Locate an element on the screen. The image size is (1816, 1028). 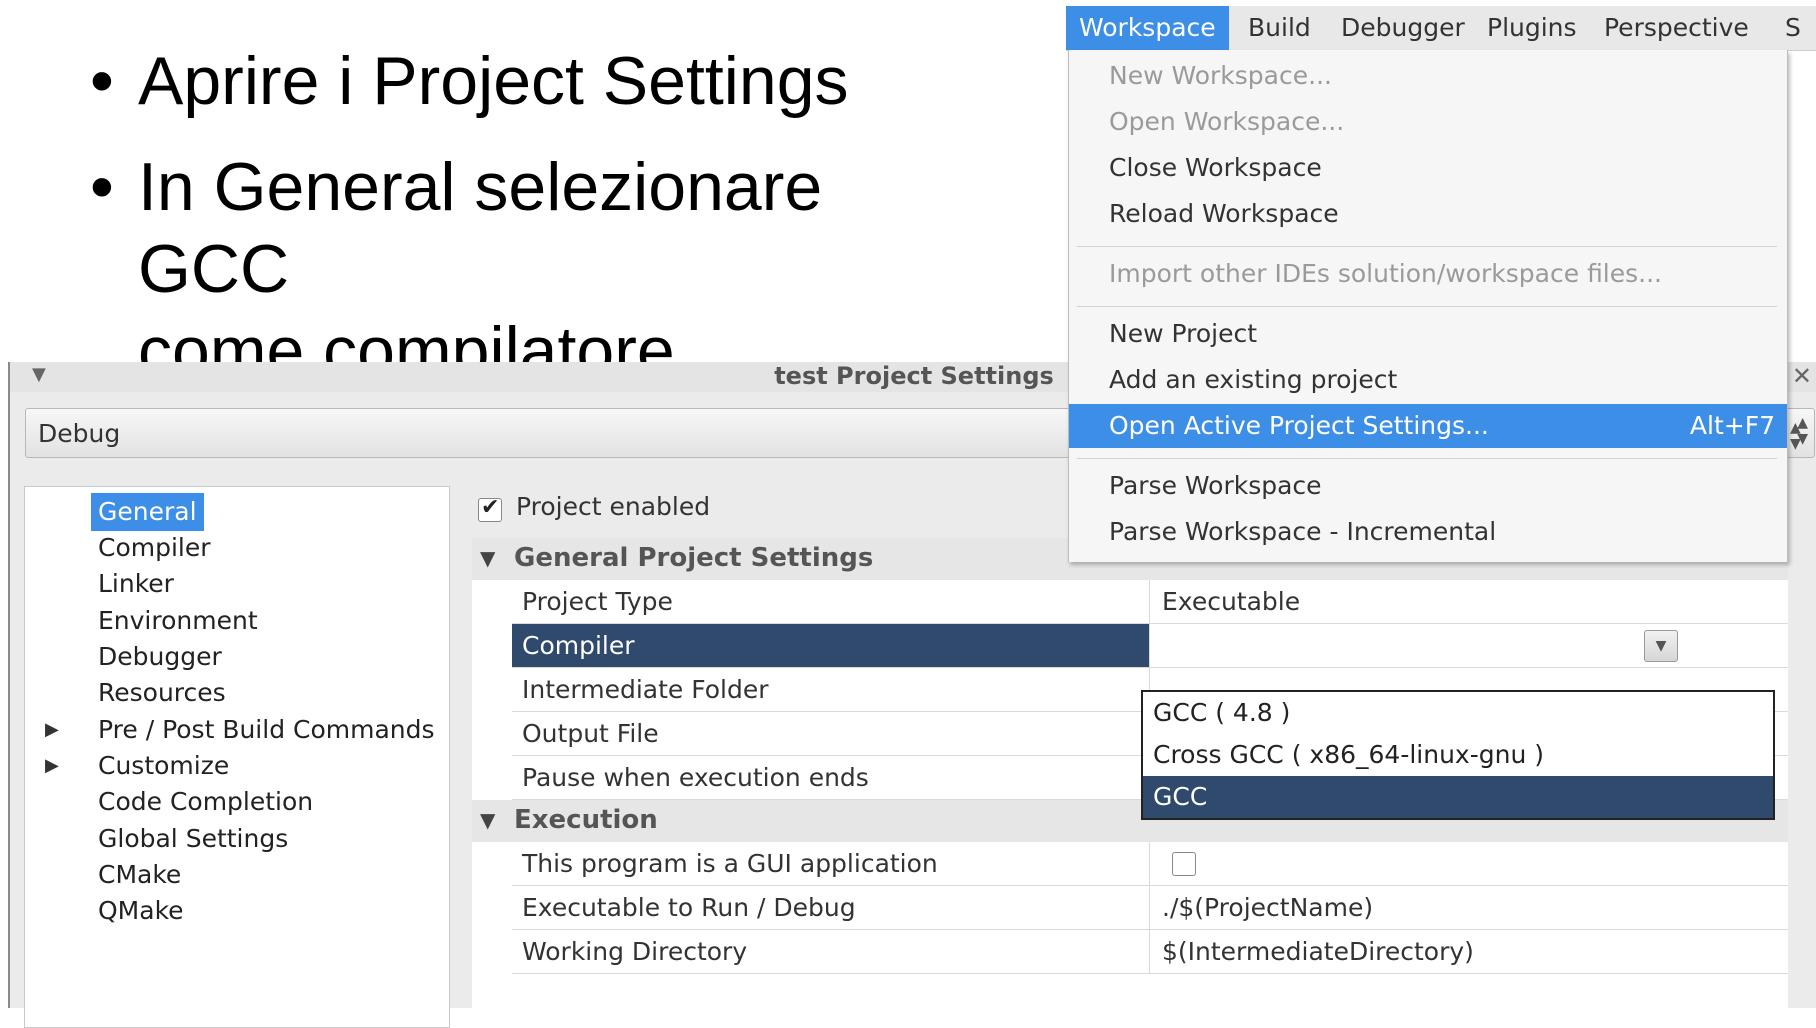
section-title: General Project Settings is located at coordinates (694, 558).